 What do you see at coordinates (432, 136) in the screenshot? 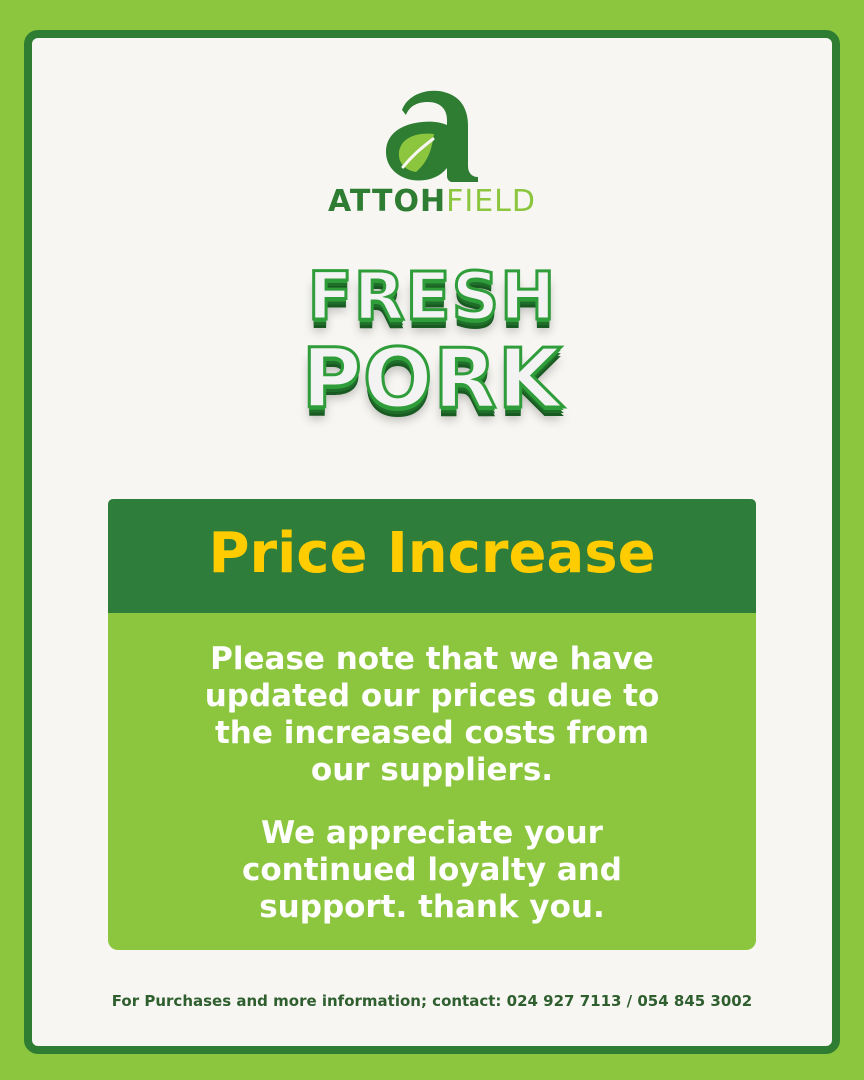
I see `leaf-letter-a-icon` at bounding box center [432, 136].